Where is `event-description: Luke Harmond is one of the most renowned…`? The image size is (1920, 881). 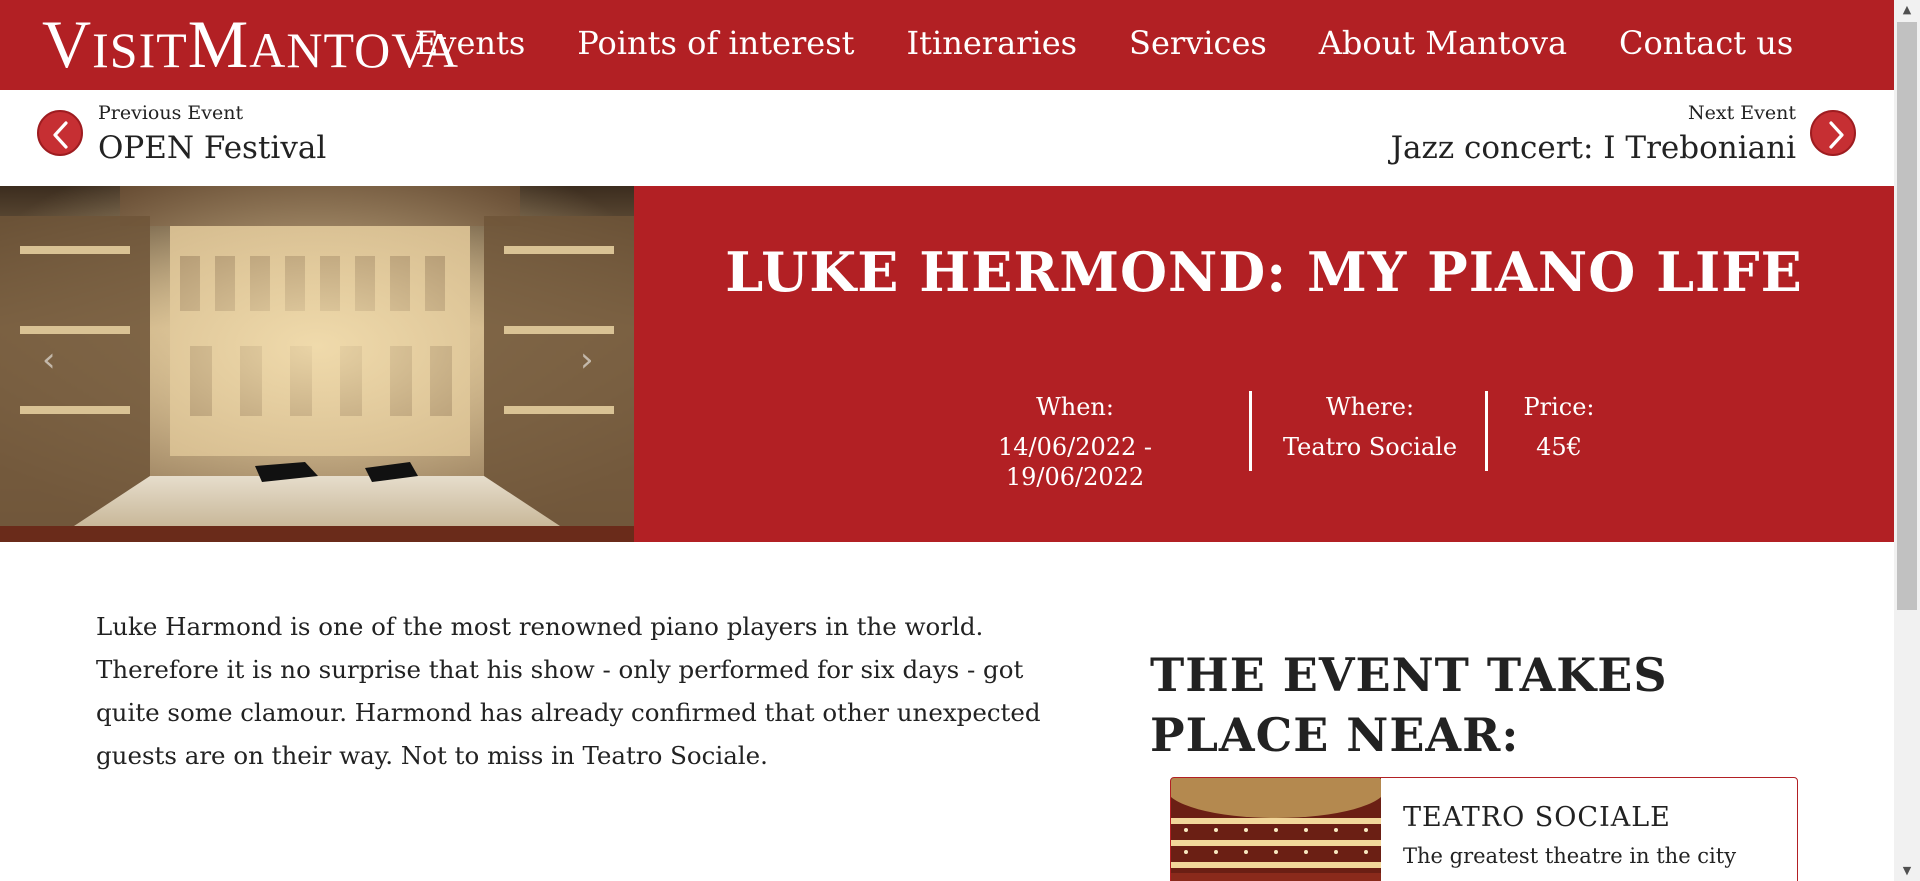
event-description: Luke Harmond is one of the most renowned… is located at coordinates (568, 691).